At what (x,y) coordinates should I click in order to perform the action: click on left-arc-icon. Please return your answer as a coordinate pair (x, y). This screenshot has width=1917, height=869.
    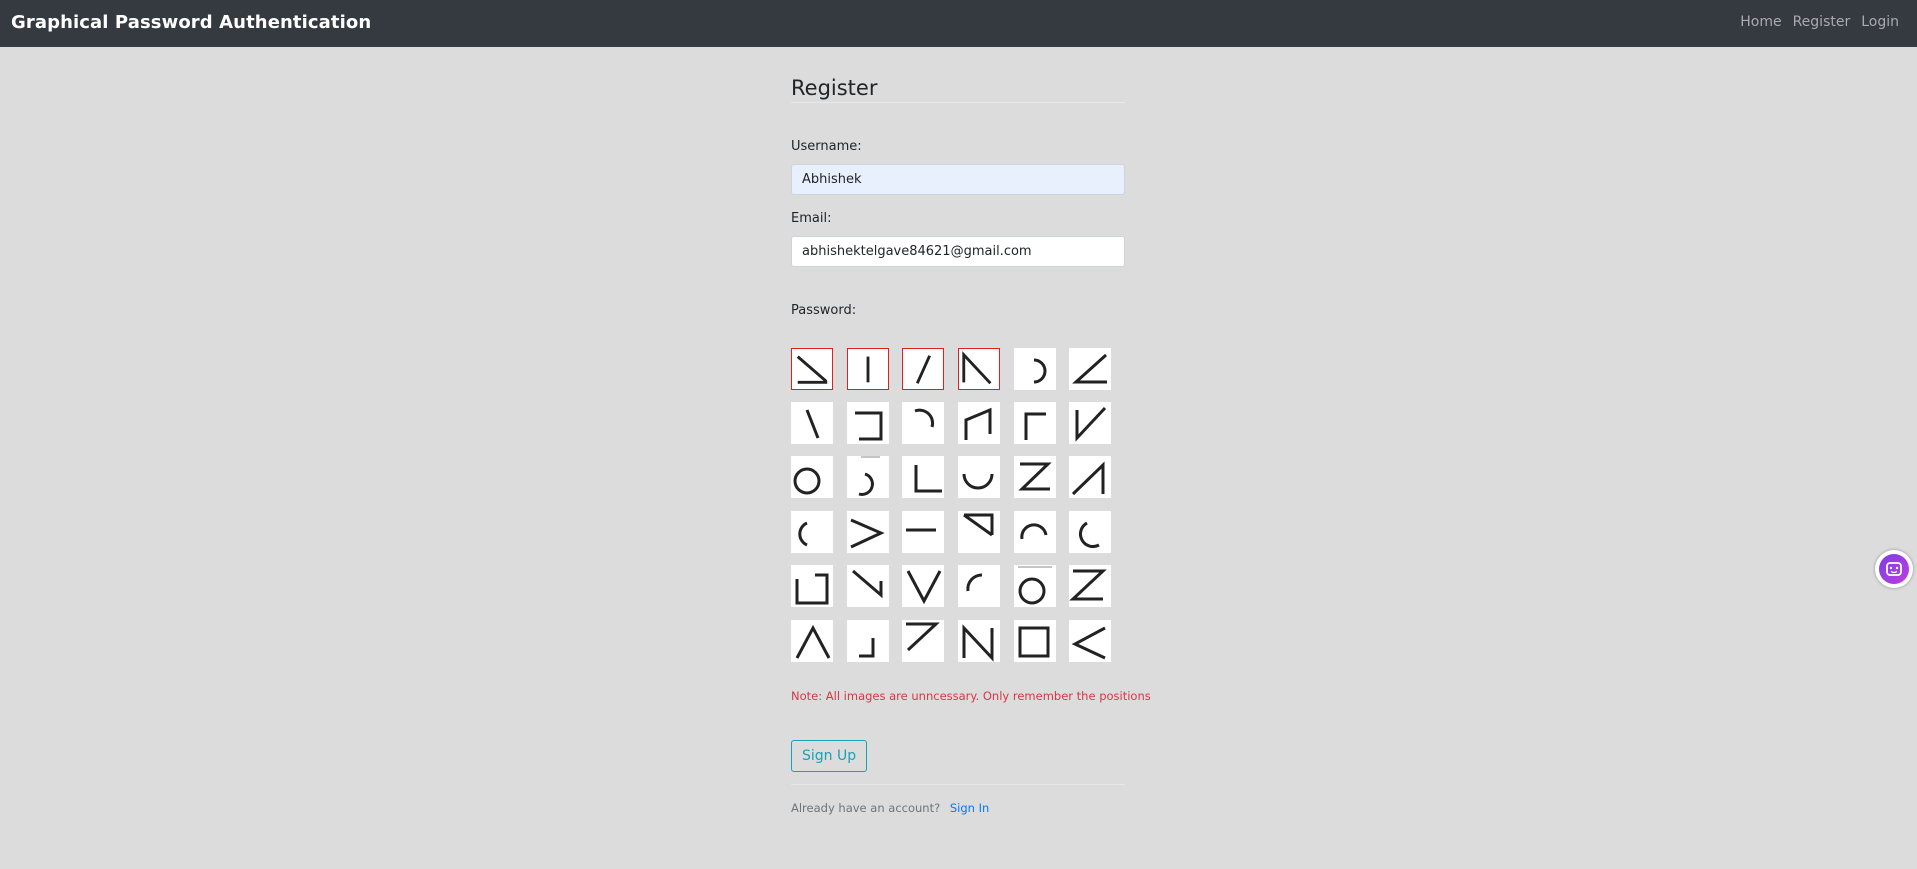
    Looking at the image, I should click on (803, 534).